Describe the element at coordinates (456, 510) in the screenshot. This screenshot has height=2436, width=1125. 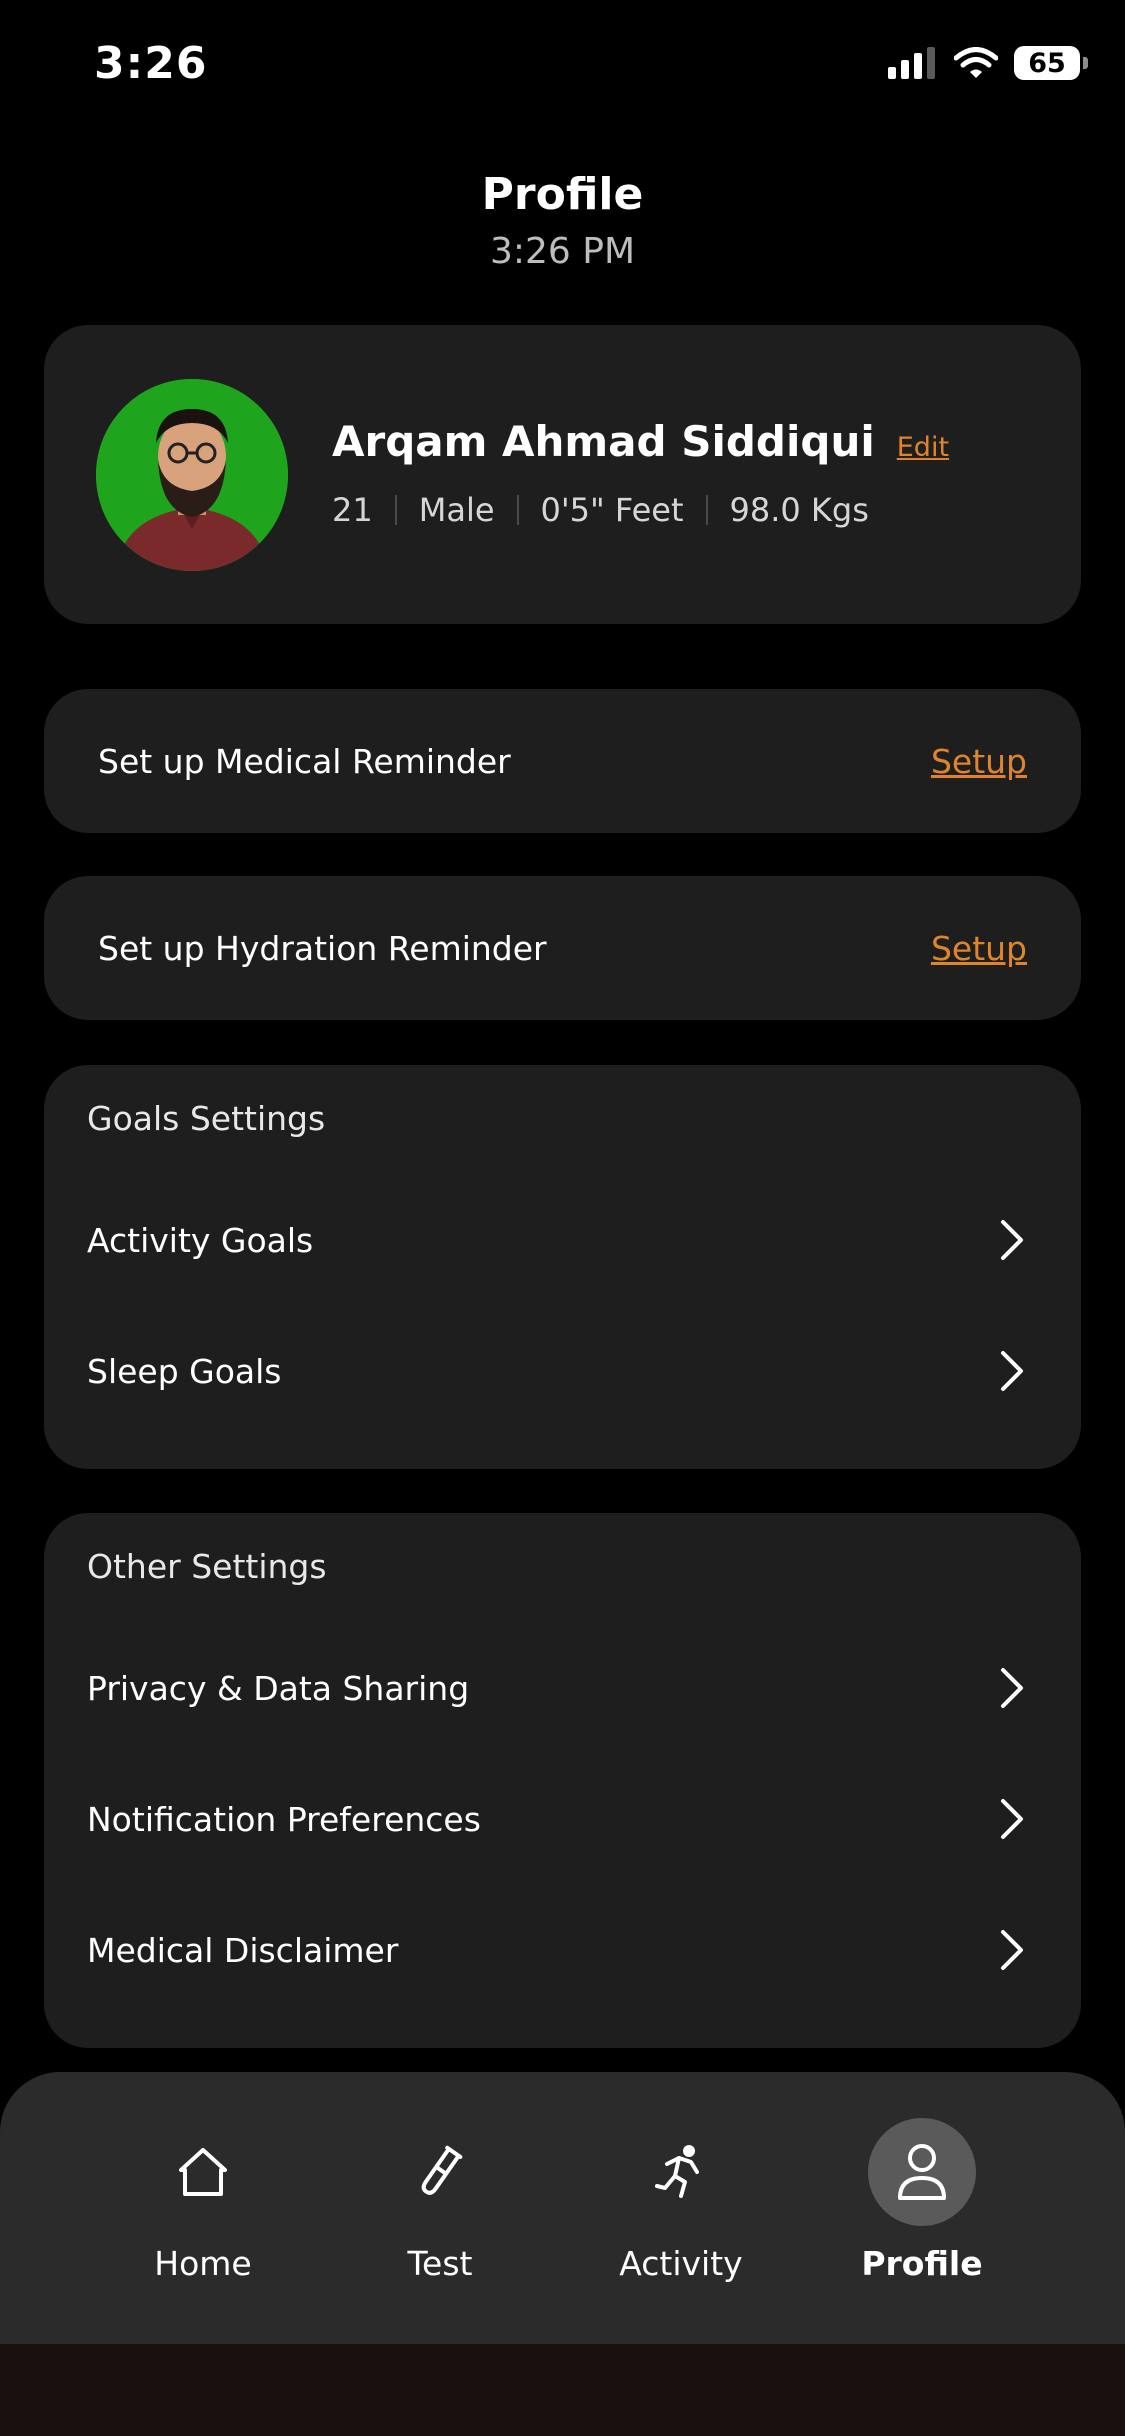
I see `profile-gender: Male` at that location.